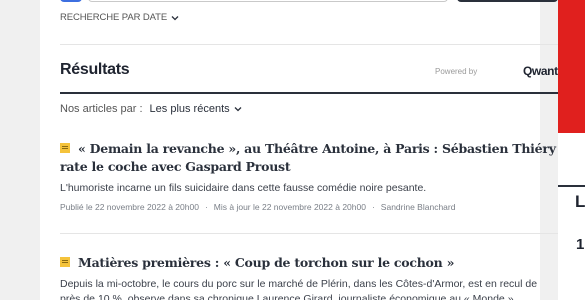 The image size is (585, 300). I want to click on powered-by-label: Powered by, so click(456, 71).